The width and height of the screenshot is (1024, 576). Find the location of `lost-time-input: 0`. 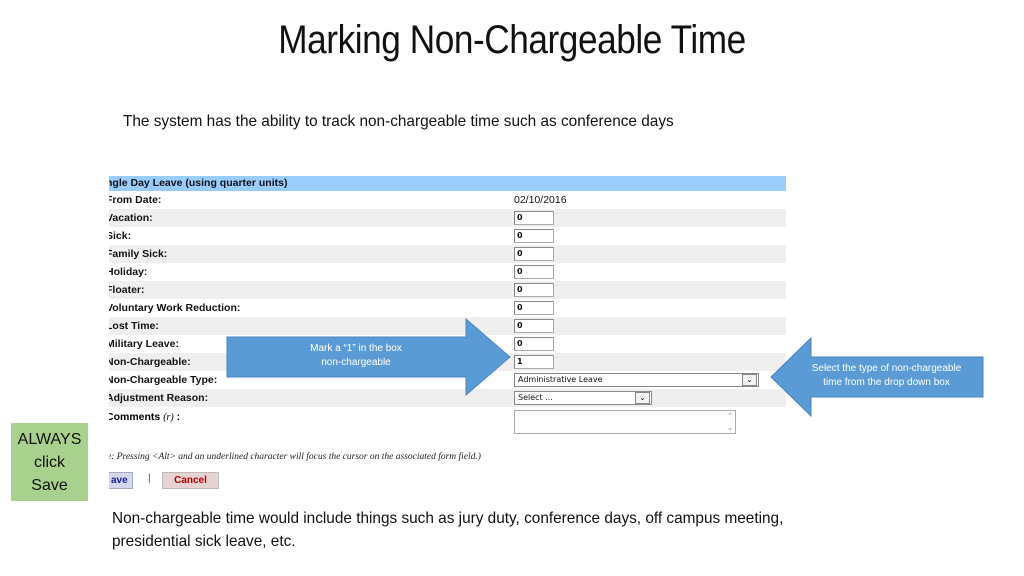

lost-time-input: 0 is located at coordinates (534, 326).